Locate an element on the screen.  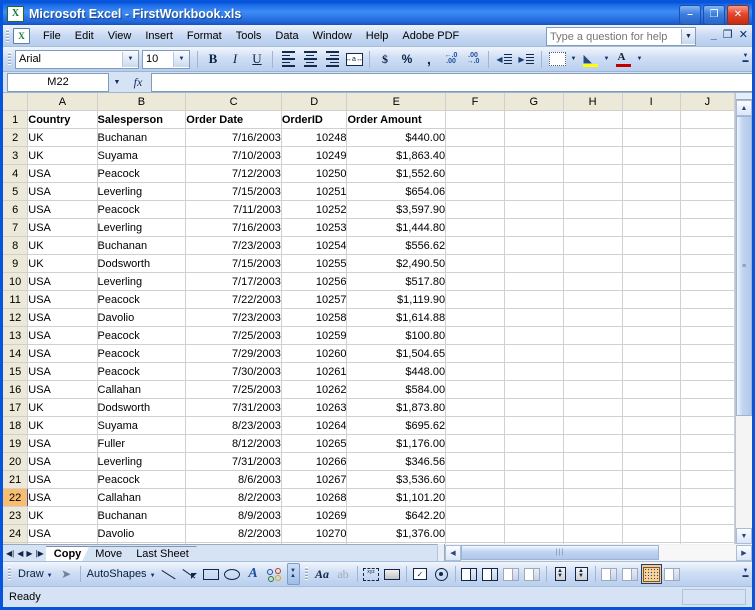
column-header-a: A is located at coordinates (62, 102).